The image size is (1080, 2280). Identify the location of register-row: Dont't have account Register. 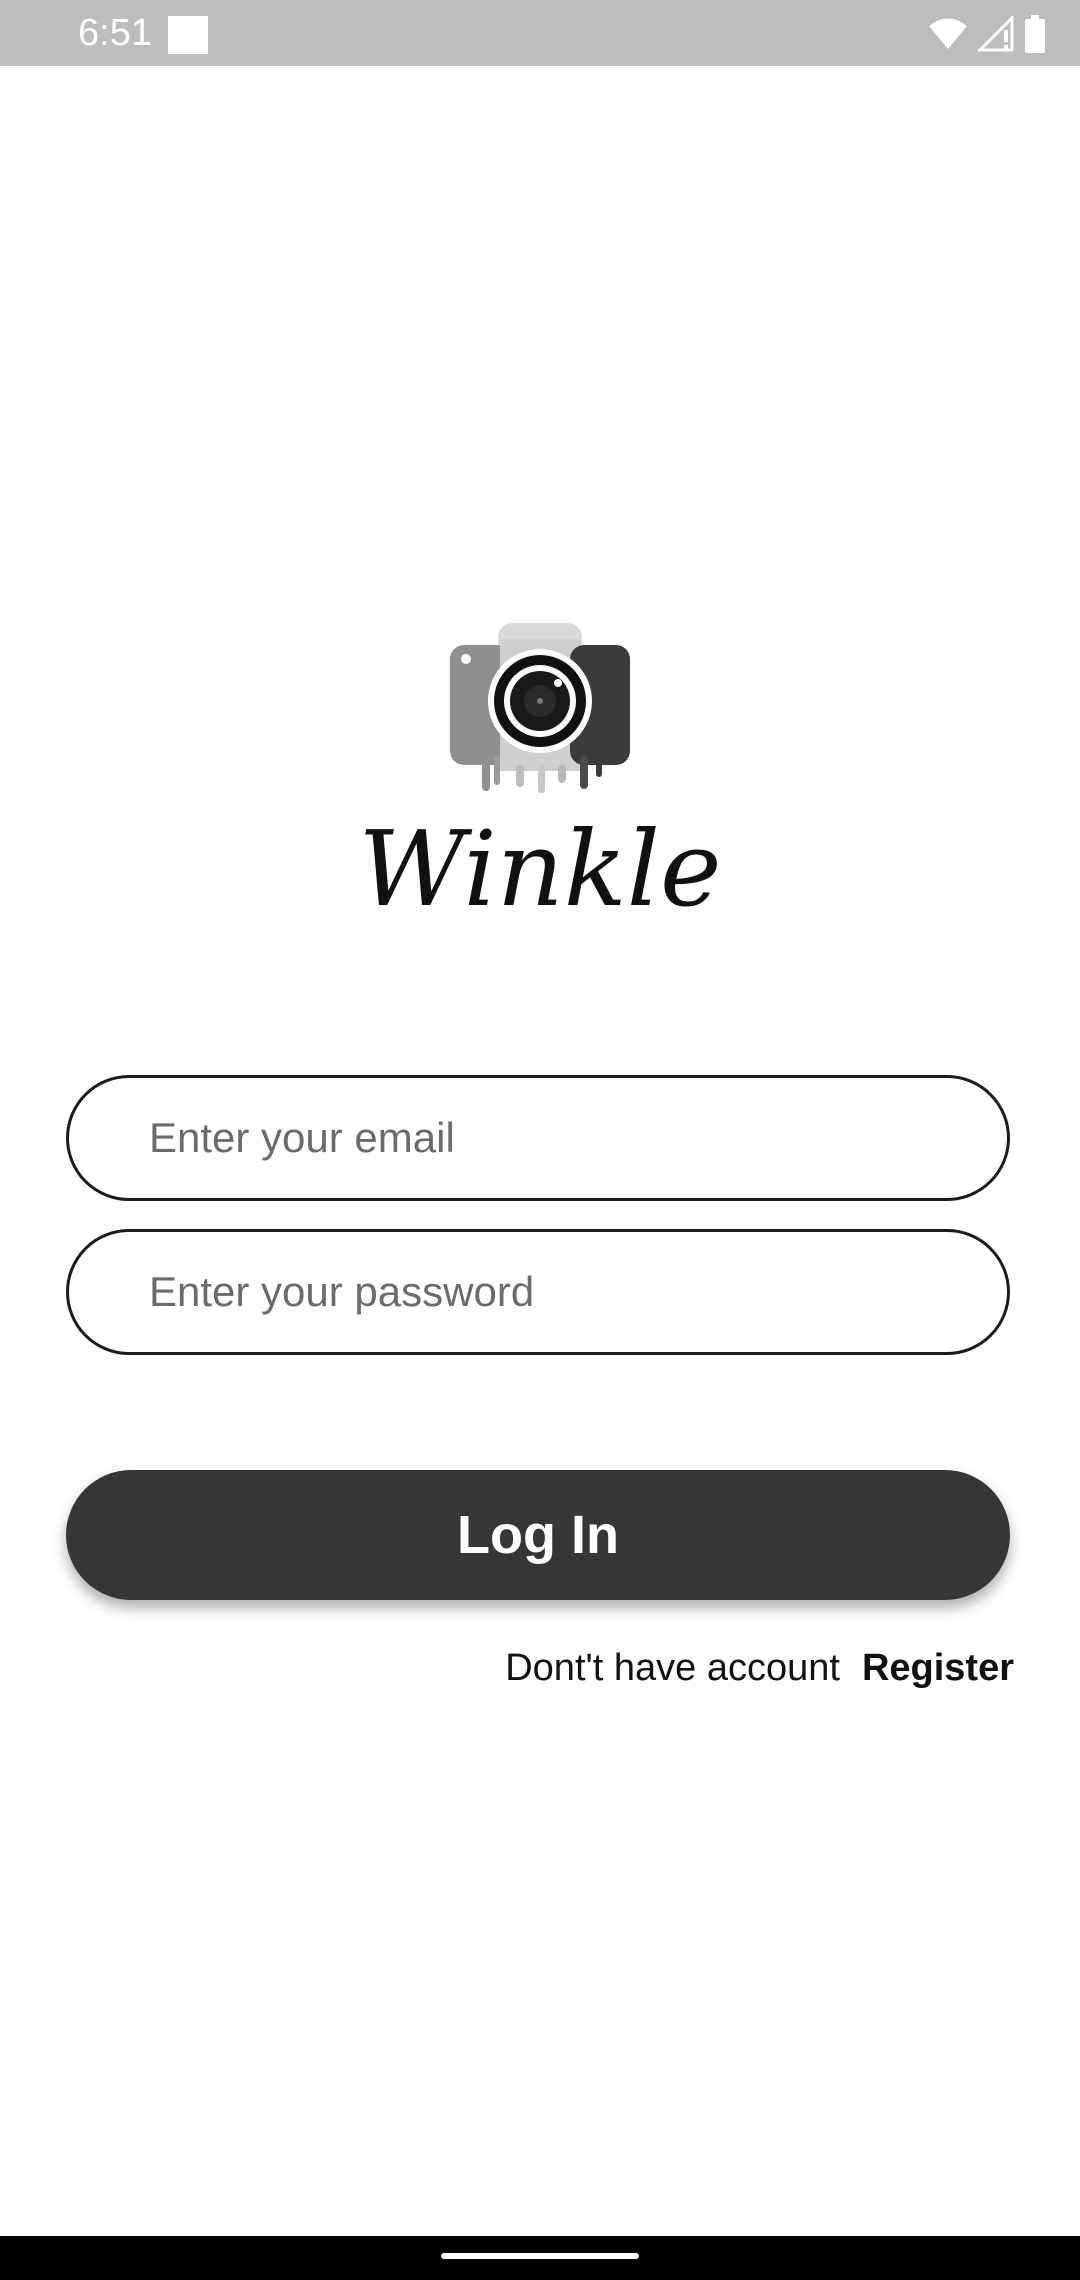
(759, 1668).